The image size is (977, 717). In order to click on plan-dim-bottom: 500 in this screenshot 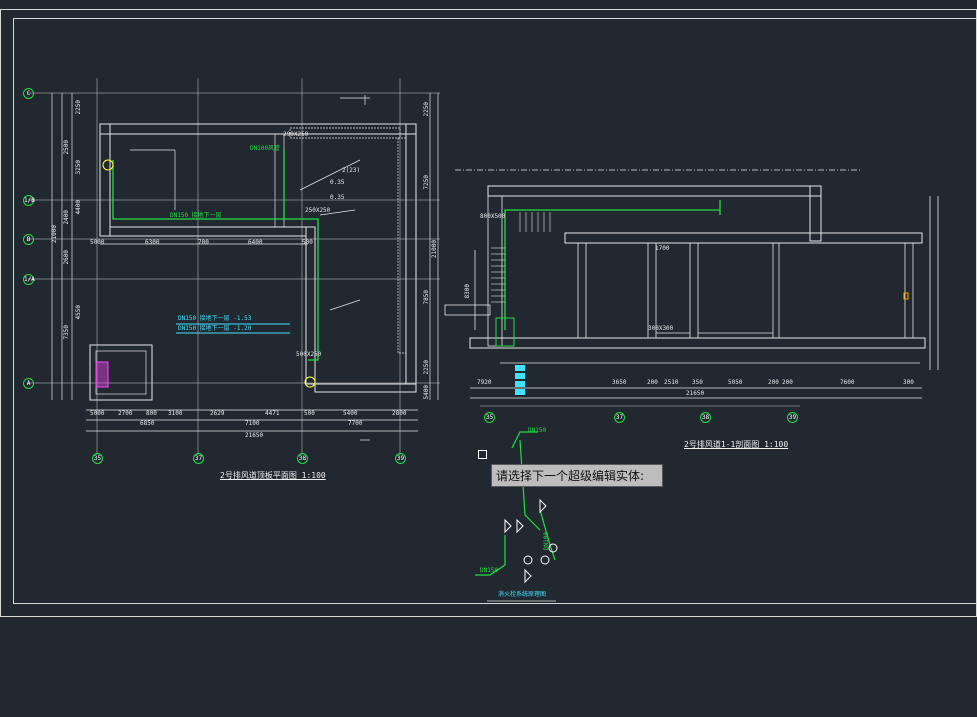, I will do `click(309, 413)`.